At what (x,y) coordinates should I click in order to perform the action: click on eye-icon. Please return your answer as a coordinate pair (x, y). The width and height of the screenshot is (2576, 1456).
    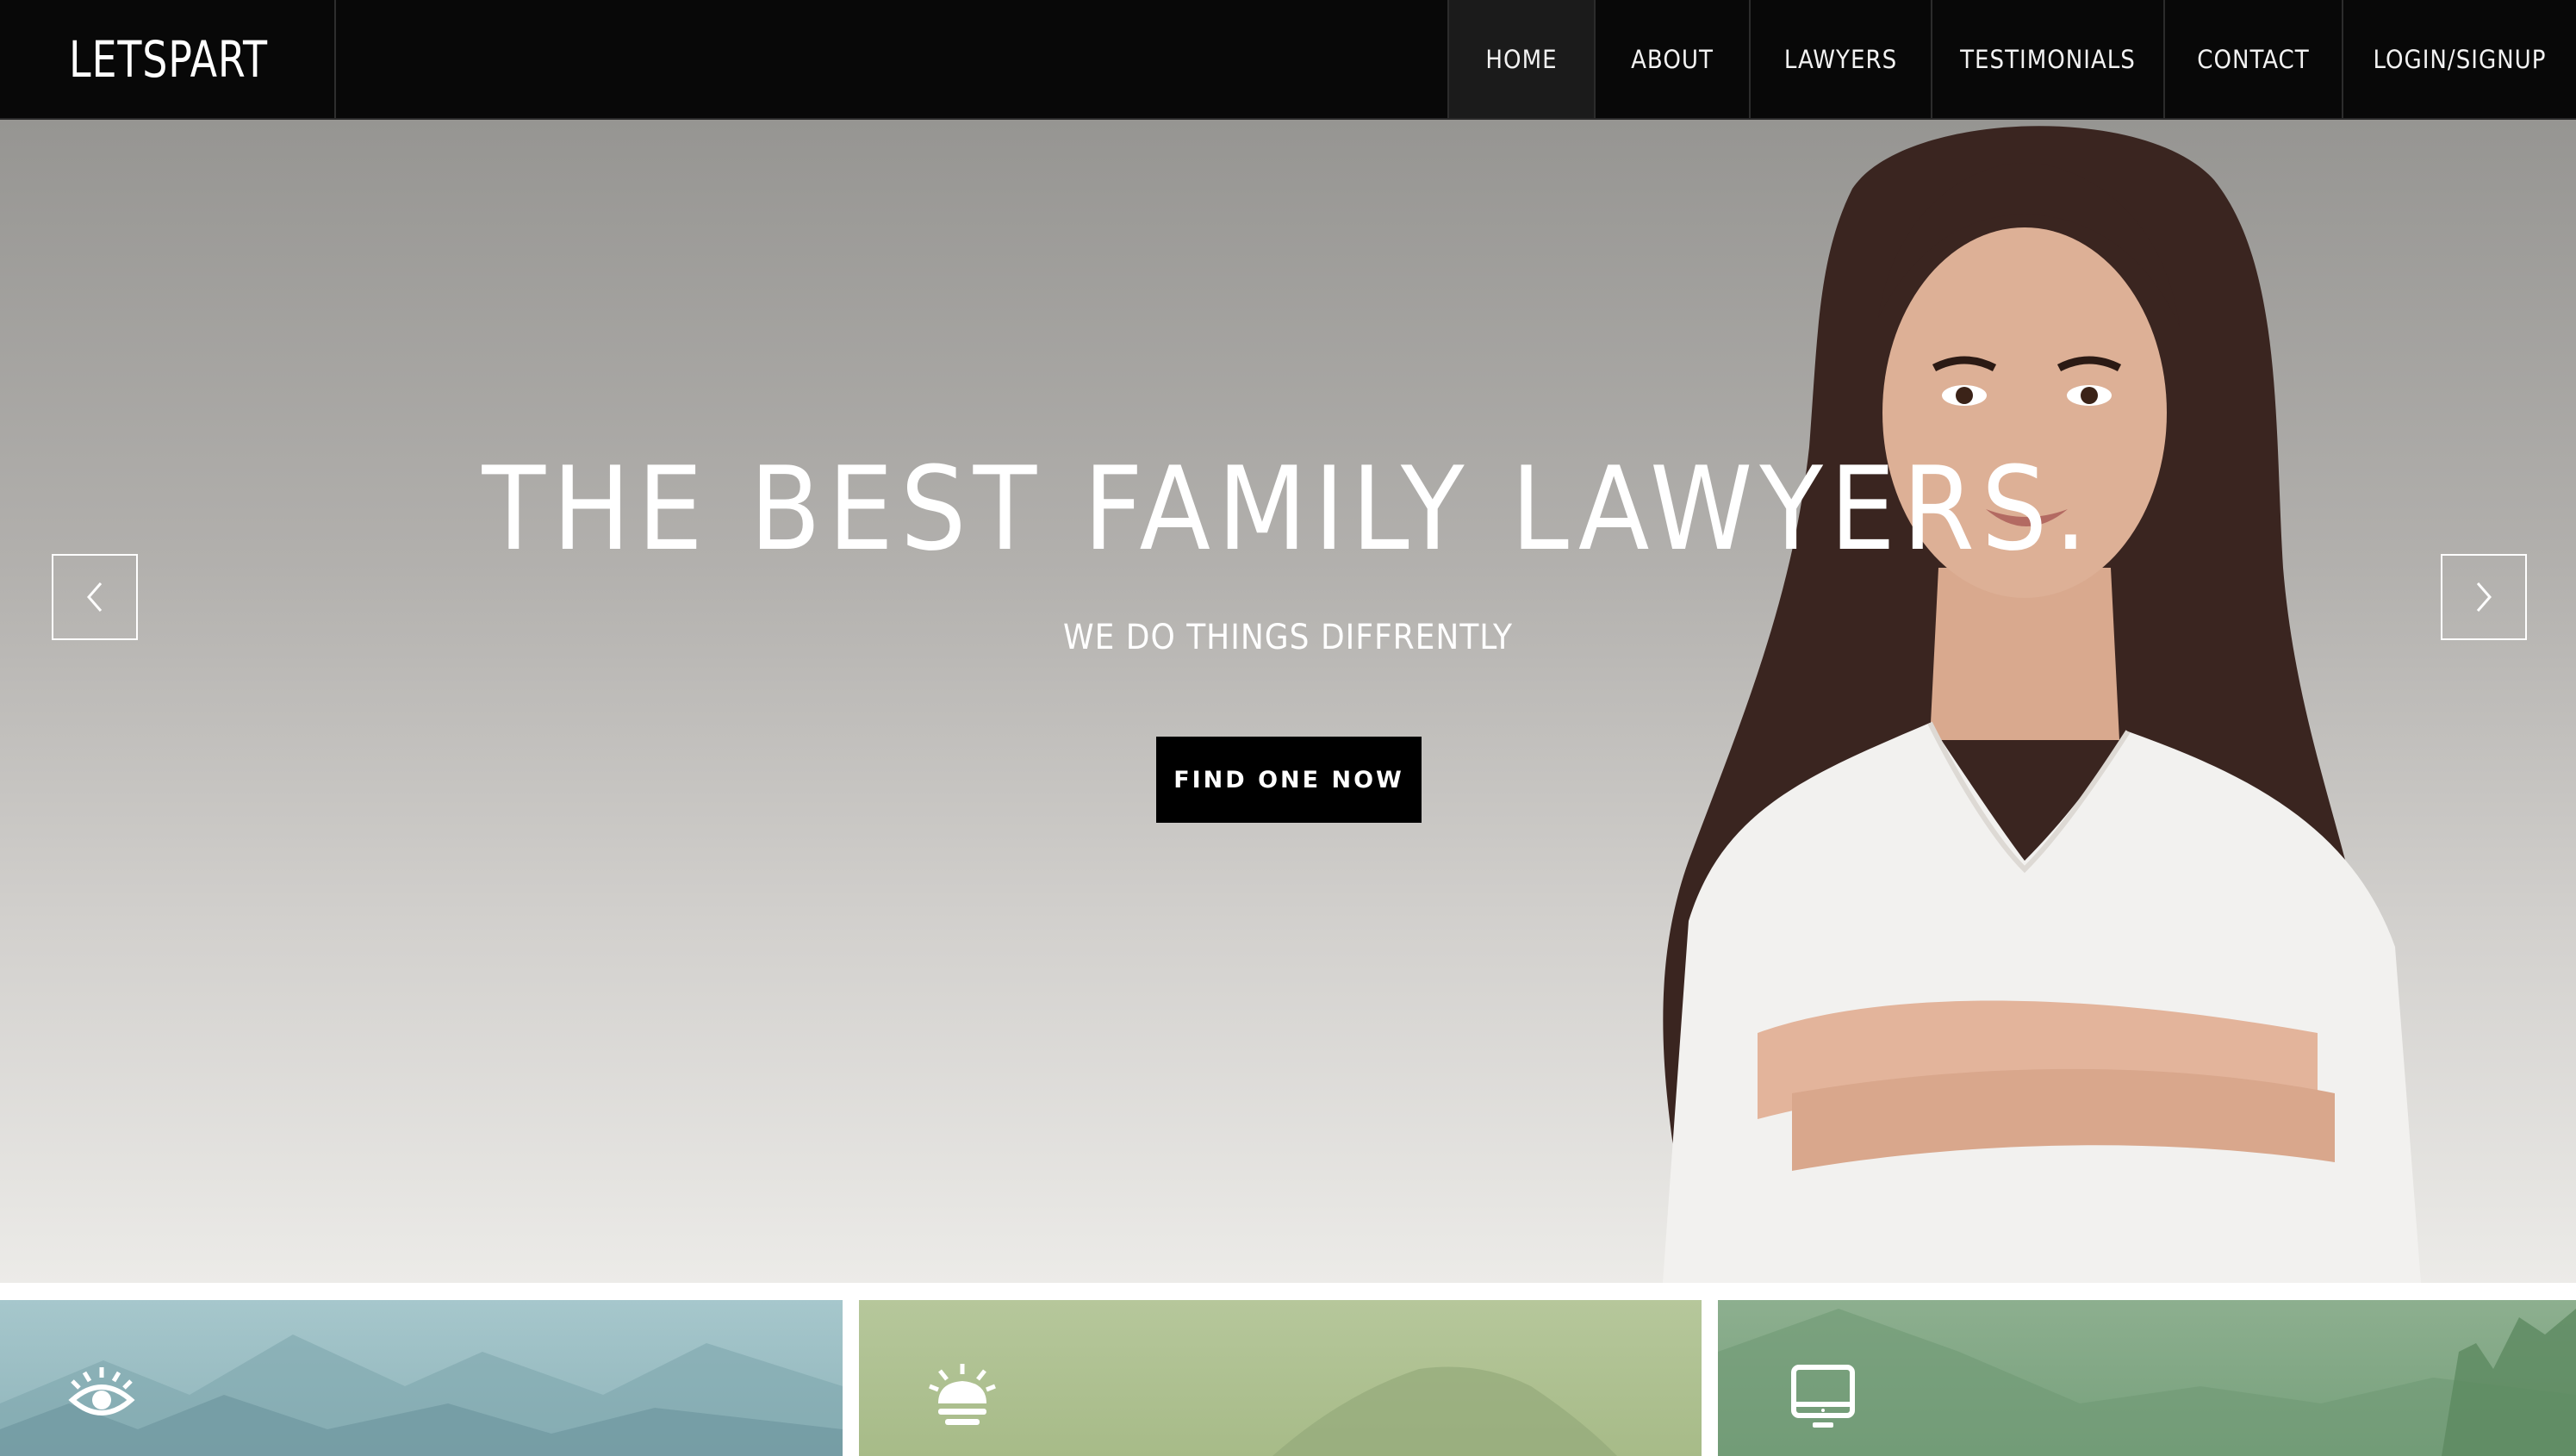
    Looking at the image, I should click on (102, 1392).